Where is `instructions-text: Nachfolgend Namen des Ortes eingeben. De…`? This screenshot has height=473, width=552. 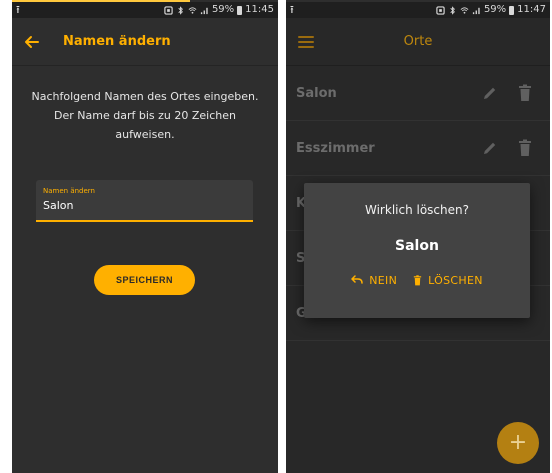 instructions-text: Nachfolgend Namen des Ortes eingeben. De… is located at coordinates (145, 115).